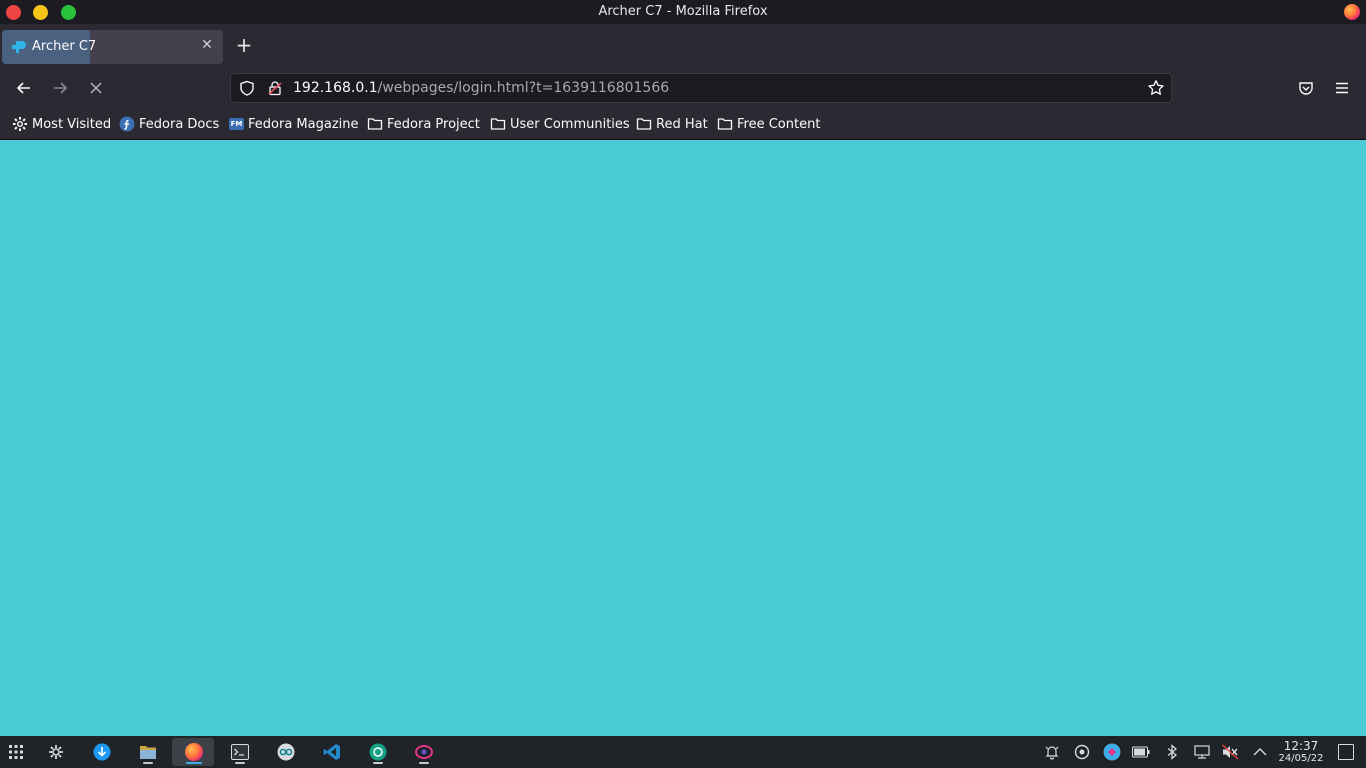 Image resolution: width=1366 pixels, height=768 pixels. Describe the element at coordinates (303, 124) in the screenshot. I see `bookmark-label: Fedora Magazine` at that location.